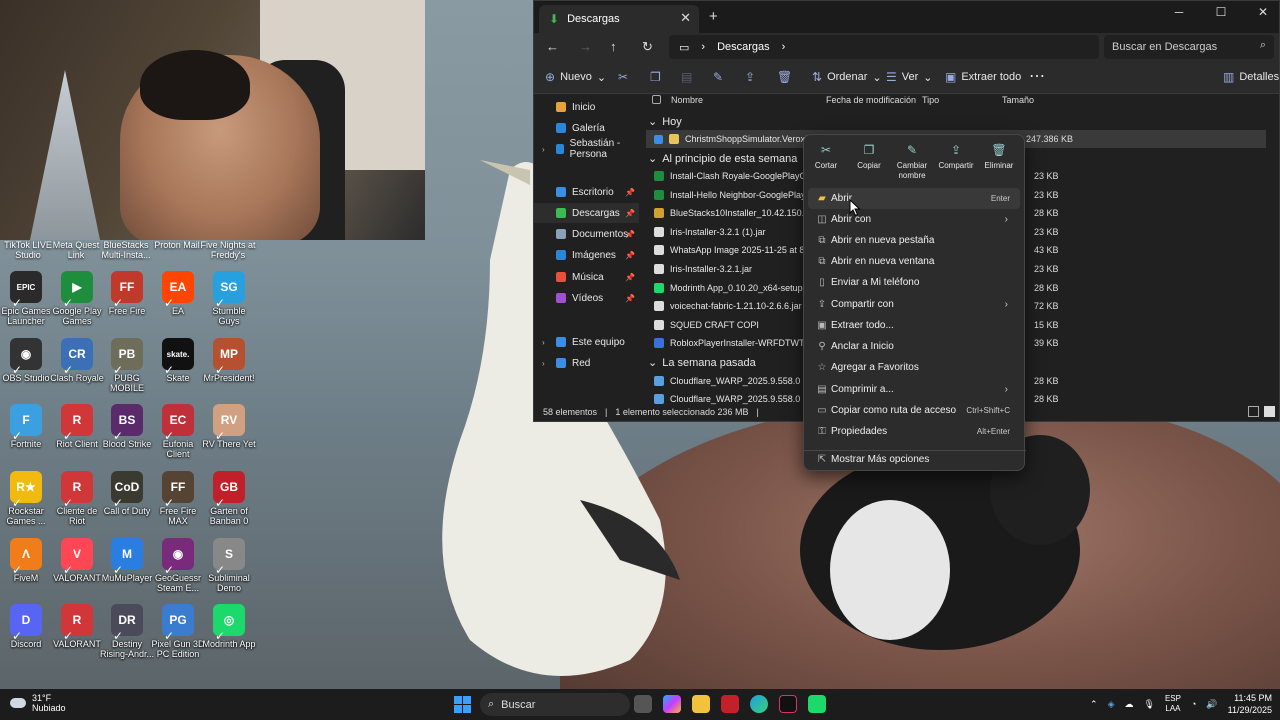  Describe the element at coordinates (619, 19) in the screenshot. I see `tab-descargas: ⬇ Descargas ✕` at that location.